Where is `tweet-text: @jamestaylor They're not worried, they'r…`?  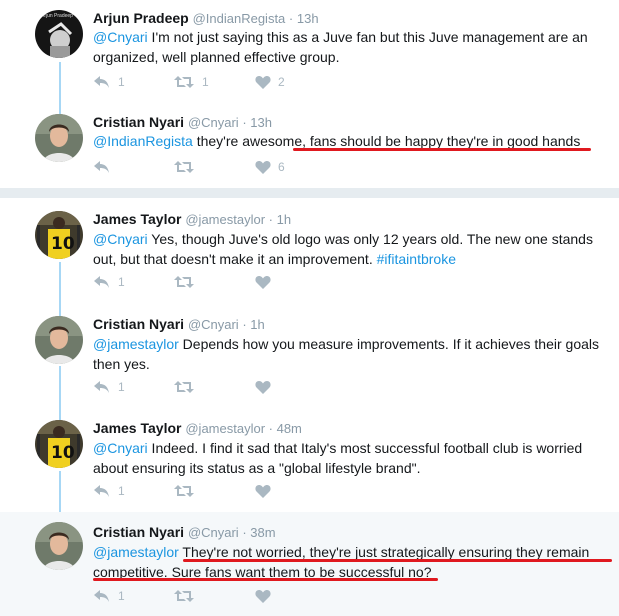 tweet-text: @jamestaylor They're not worried, they'r… is located at coordinates (350, 562).